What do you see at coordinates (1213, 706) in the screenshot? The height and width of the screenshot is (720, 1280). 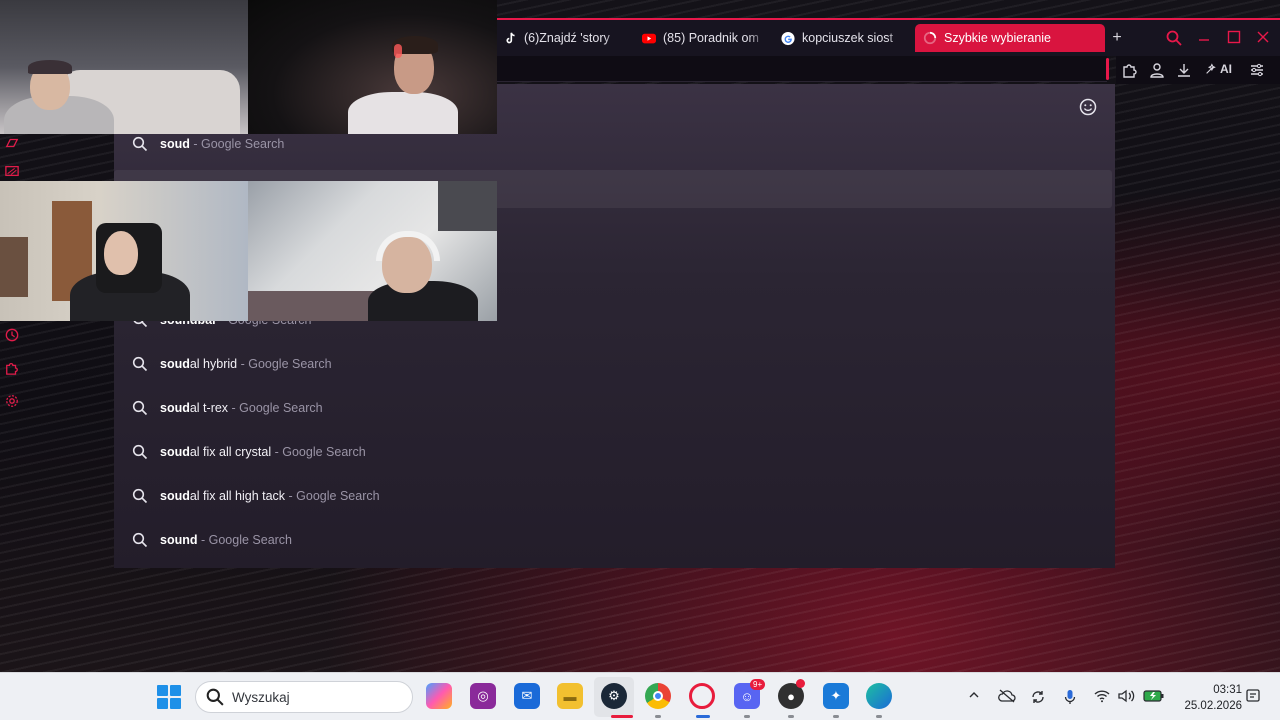 I see `clock-date: 25.02.2026` at bounding box center [1213, 706].